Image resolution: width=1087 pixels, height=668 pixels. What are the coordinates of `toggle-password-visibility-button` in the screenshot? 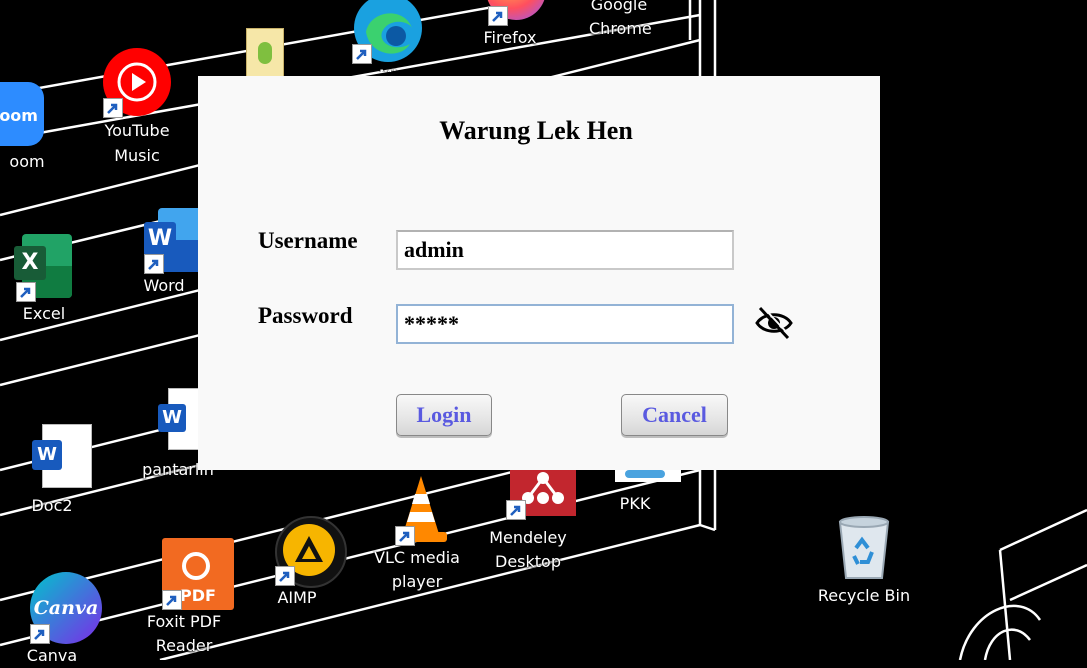 It's located at (774, 323).